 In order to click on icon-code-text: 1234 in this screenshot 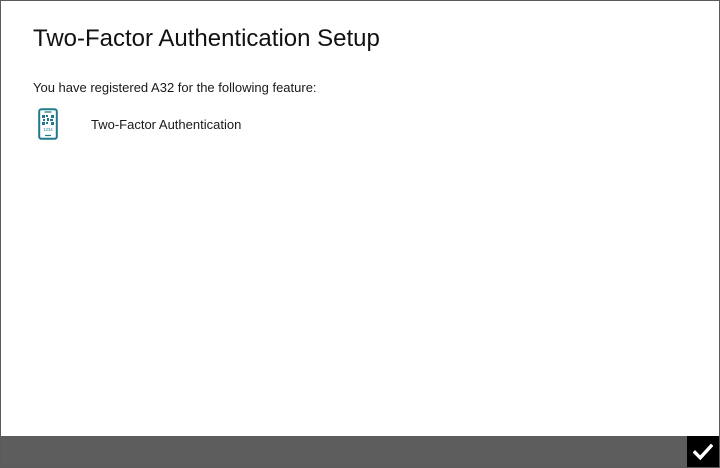, I will do `click(48, 129)`.